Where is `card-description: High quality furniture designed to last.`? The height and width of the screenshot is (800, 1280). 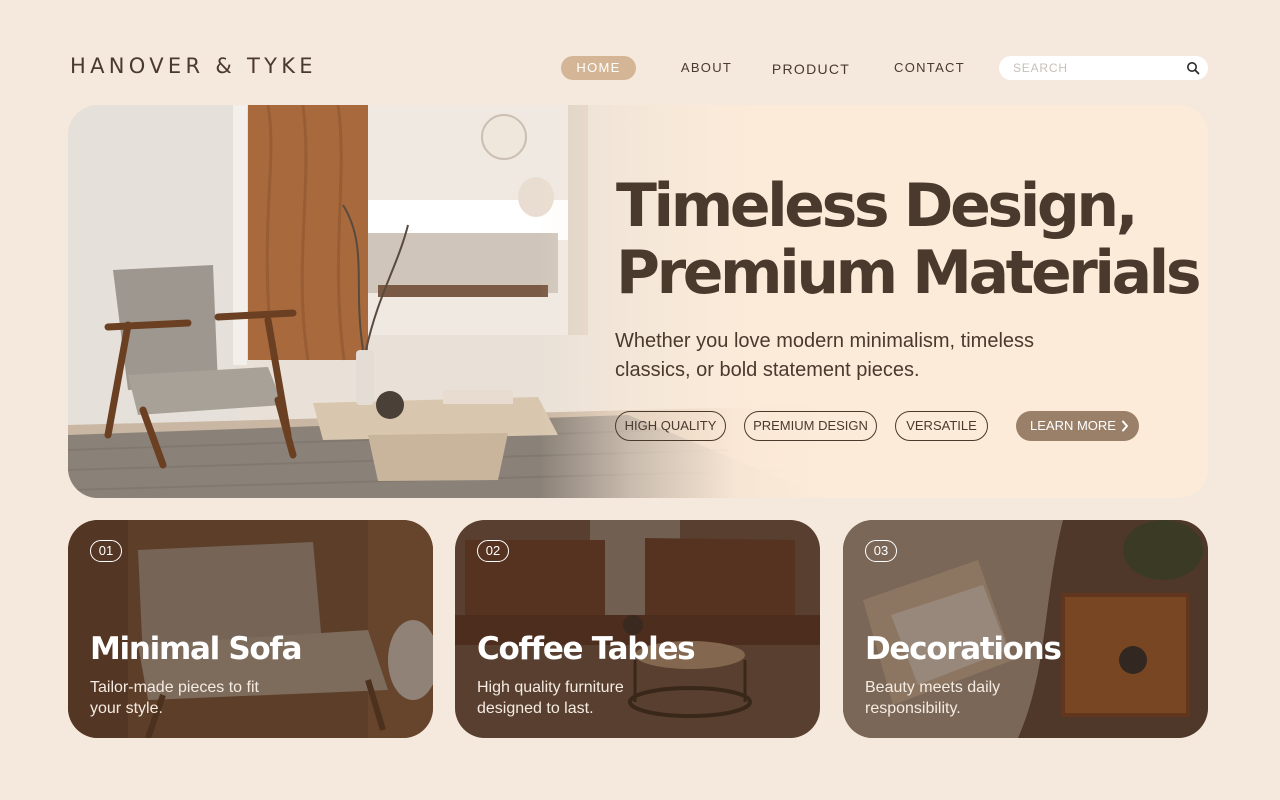
card-description: High quality furniture designed to last. is located at coordinates (550, 698).